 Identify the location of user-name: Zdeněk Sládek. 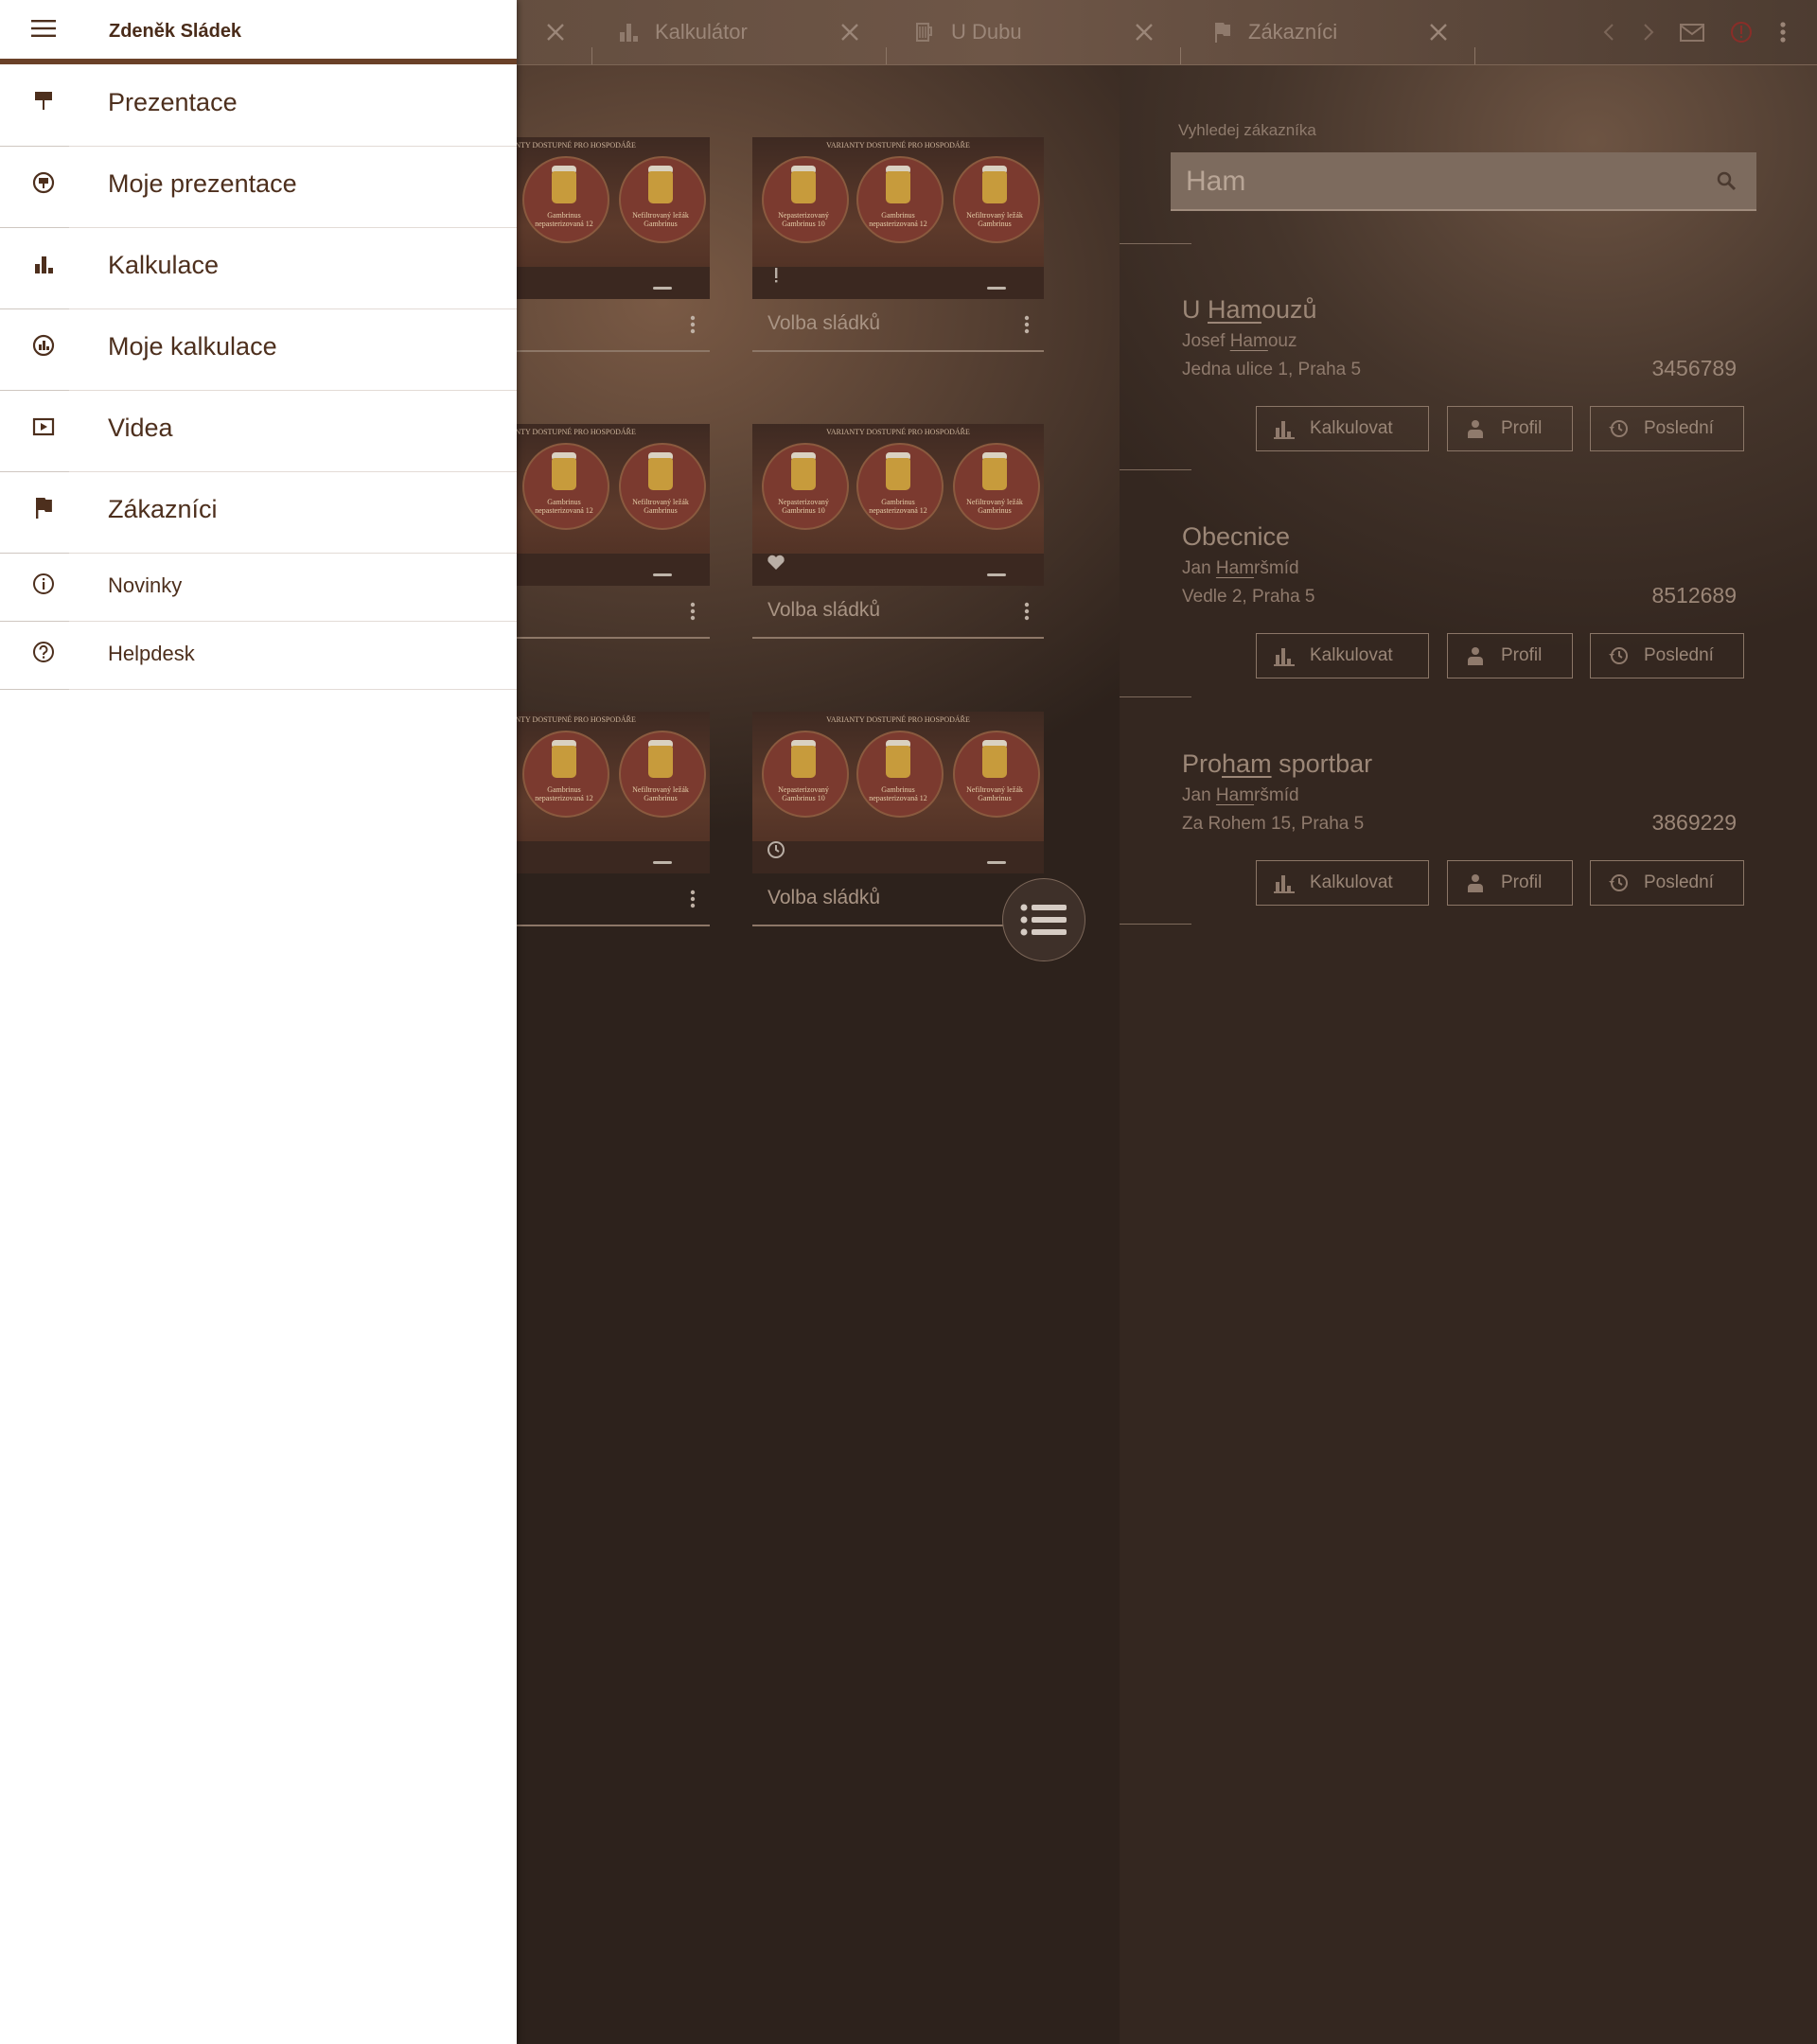
(175, 31).